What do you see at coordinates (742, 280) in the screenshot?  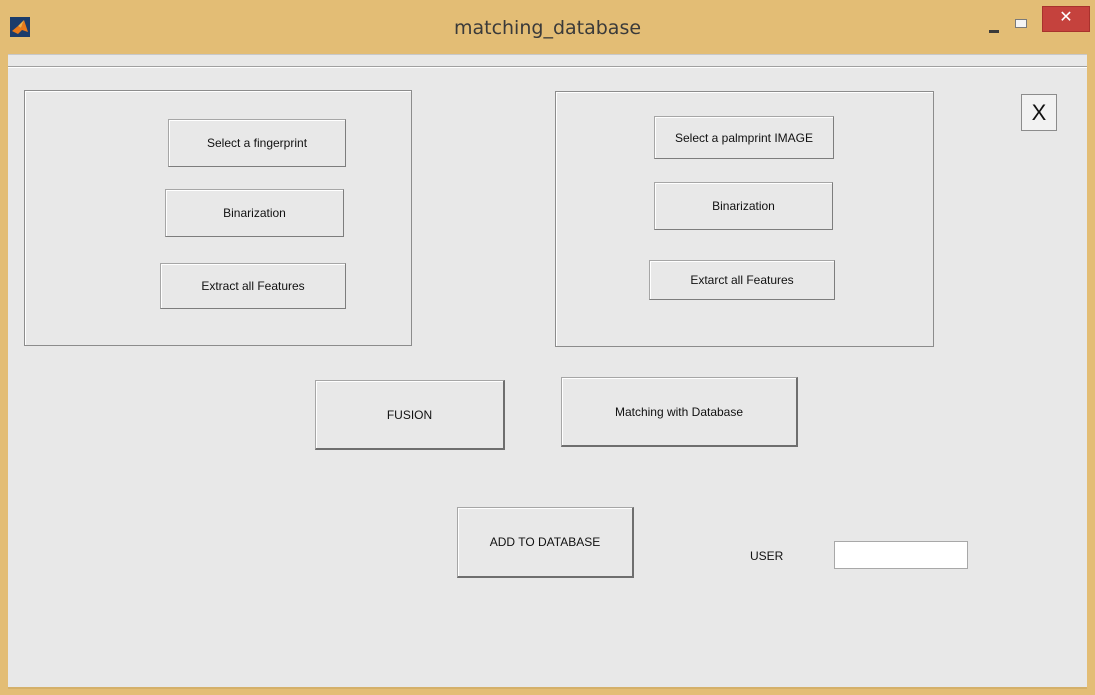 I see `palmprint-extract-features-button: Extarct all Features` at bounding box center [742, 280].